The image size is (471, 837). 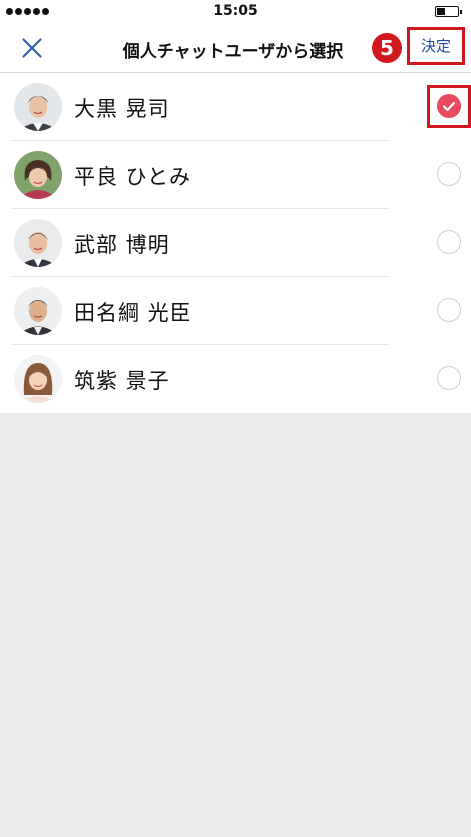 I want to click on user-row: 大黒 晃司, so click(x=235, y=107).